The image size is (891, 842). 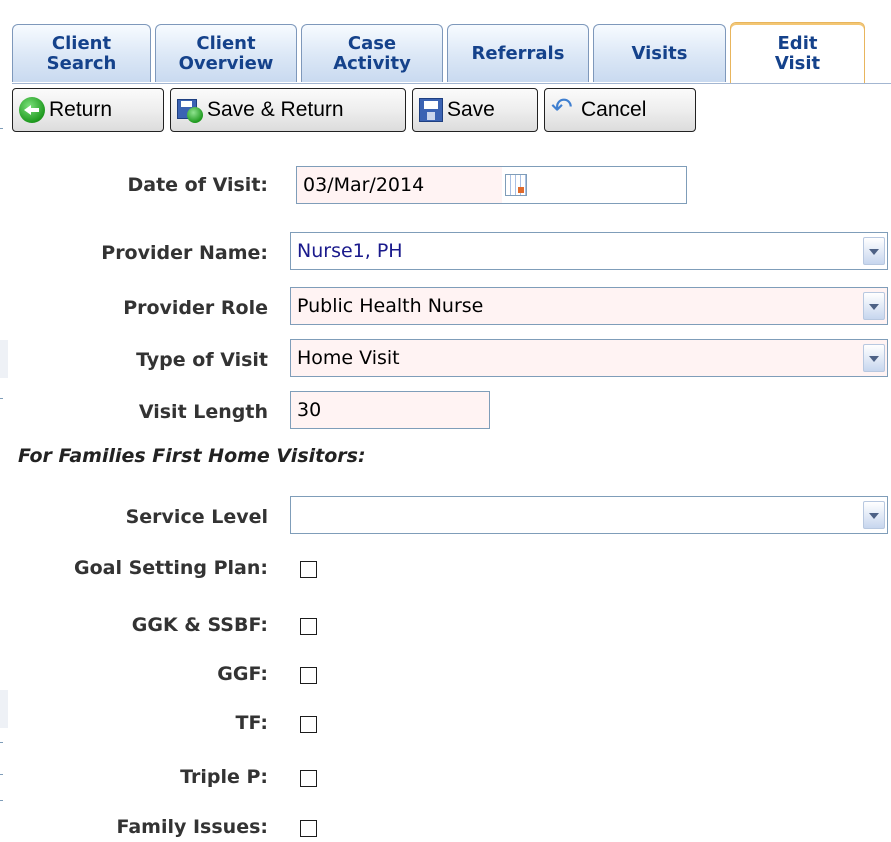 What do you see at coordinates (390, 306) in the screenshot?
I see `provider-role-value: Public Health Nurse` at bounding box center [390, 306].